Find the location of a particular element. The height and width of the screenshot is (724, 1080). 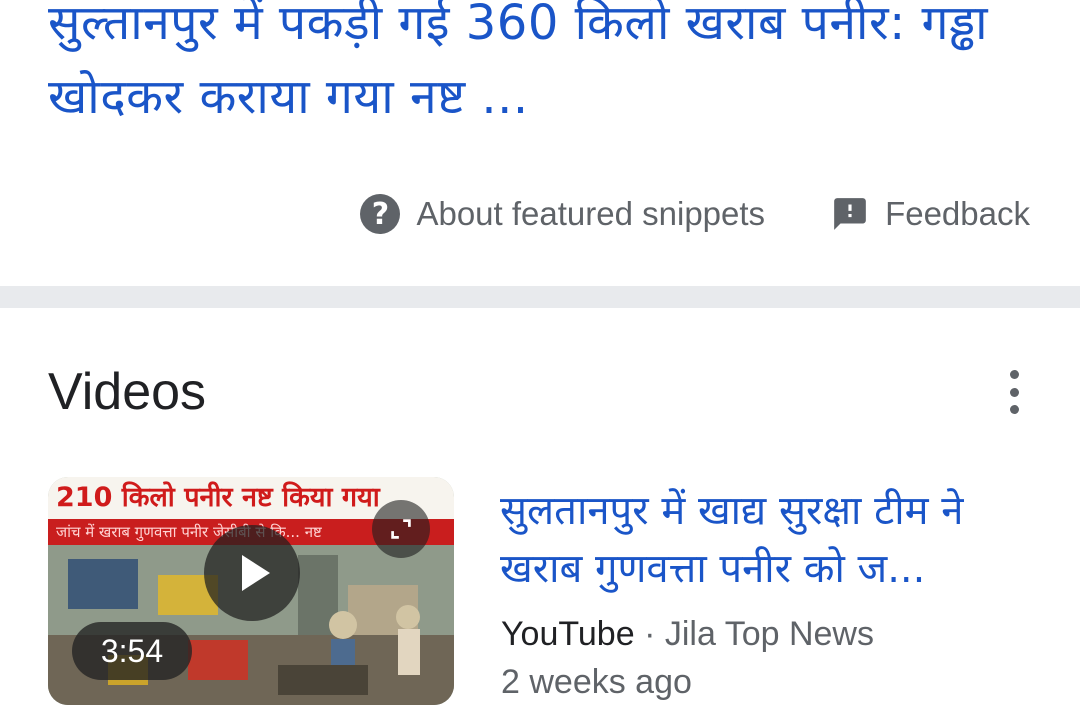

about-featured-snippets-label: About featured snippets is located at coordinates (591, 213).